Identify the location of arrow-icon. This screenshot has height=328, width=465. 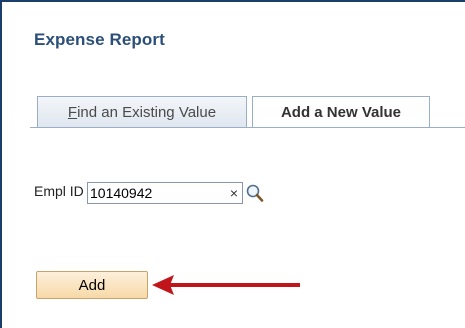
(226, 285).